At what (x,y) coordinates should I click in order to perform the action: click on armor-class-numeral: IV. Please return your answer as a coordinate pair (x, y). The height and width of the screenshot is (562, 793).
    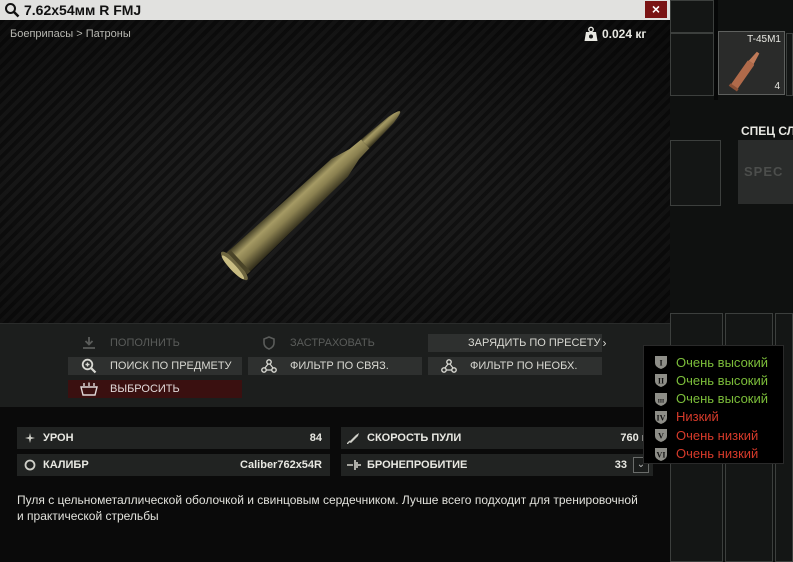
    Looking at the image, I should click on (661, 417).